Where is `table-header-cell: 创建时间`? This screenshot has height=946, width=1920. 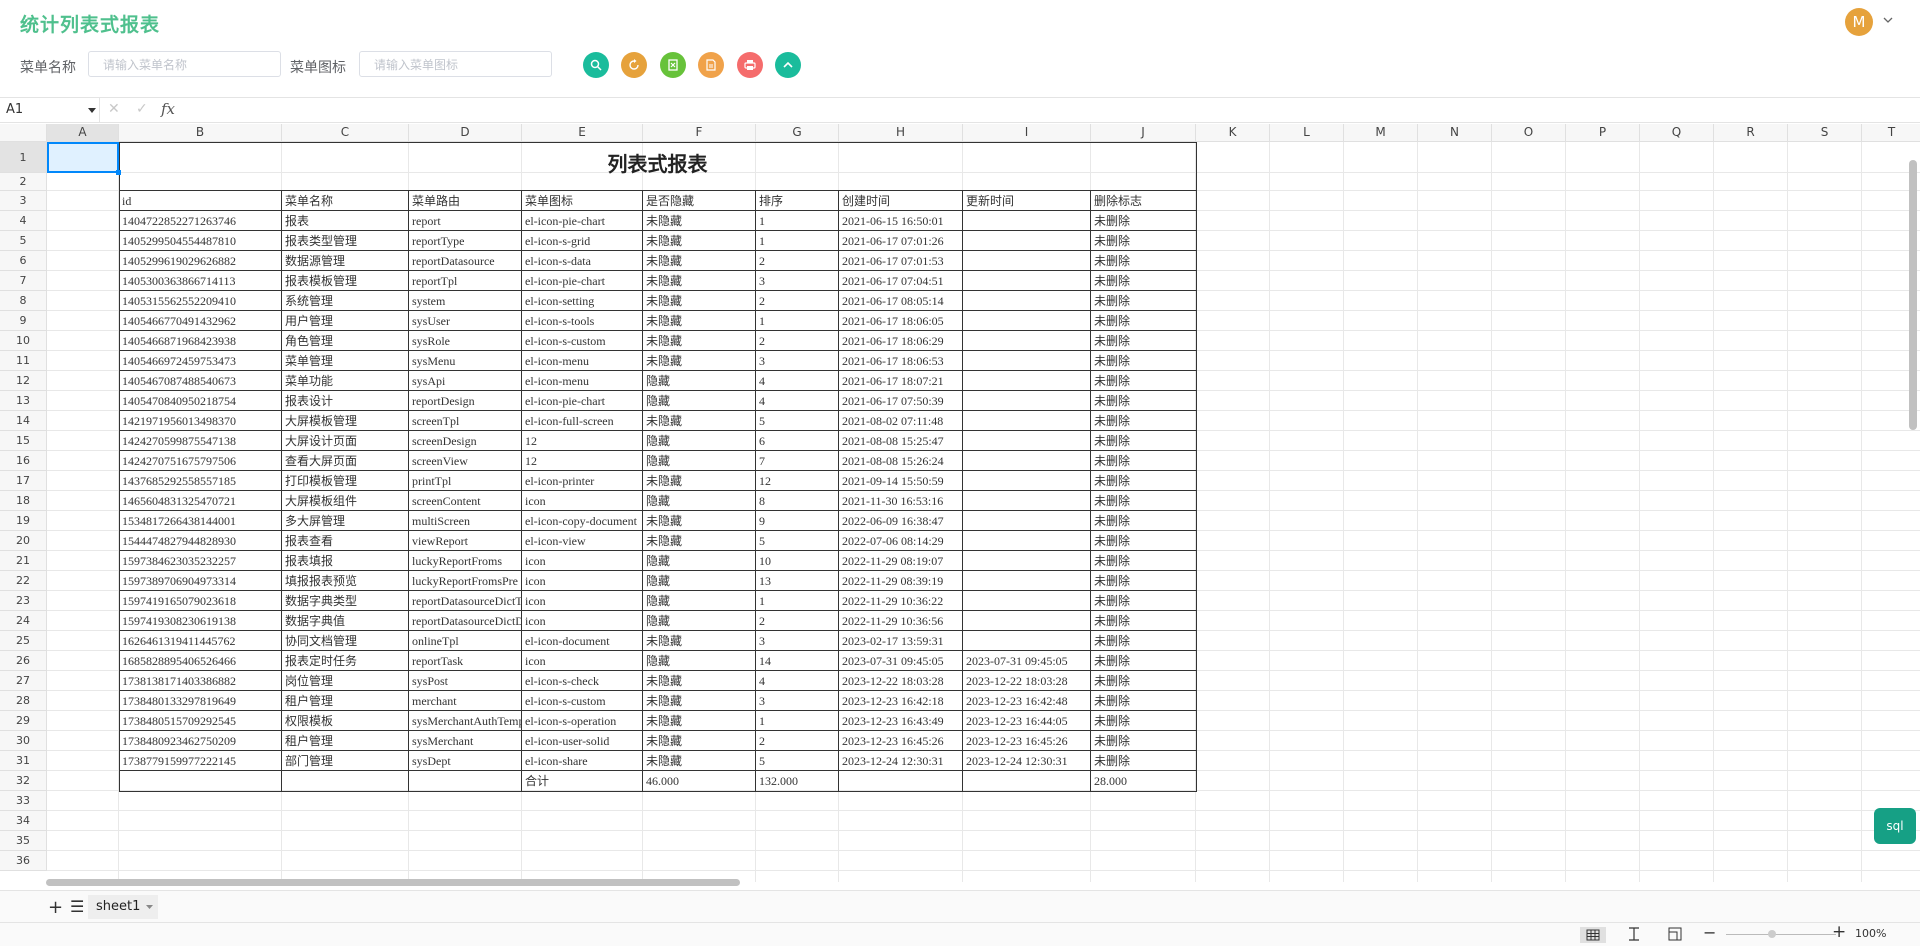 table-header-cell: 创建时间 is located at coordinates (901, 201).